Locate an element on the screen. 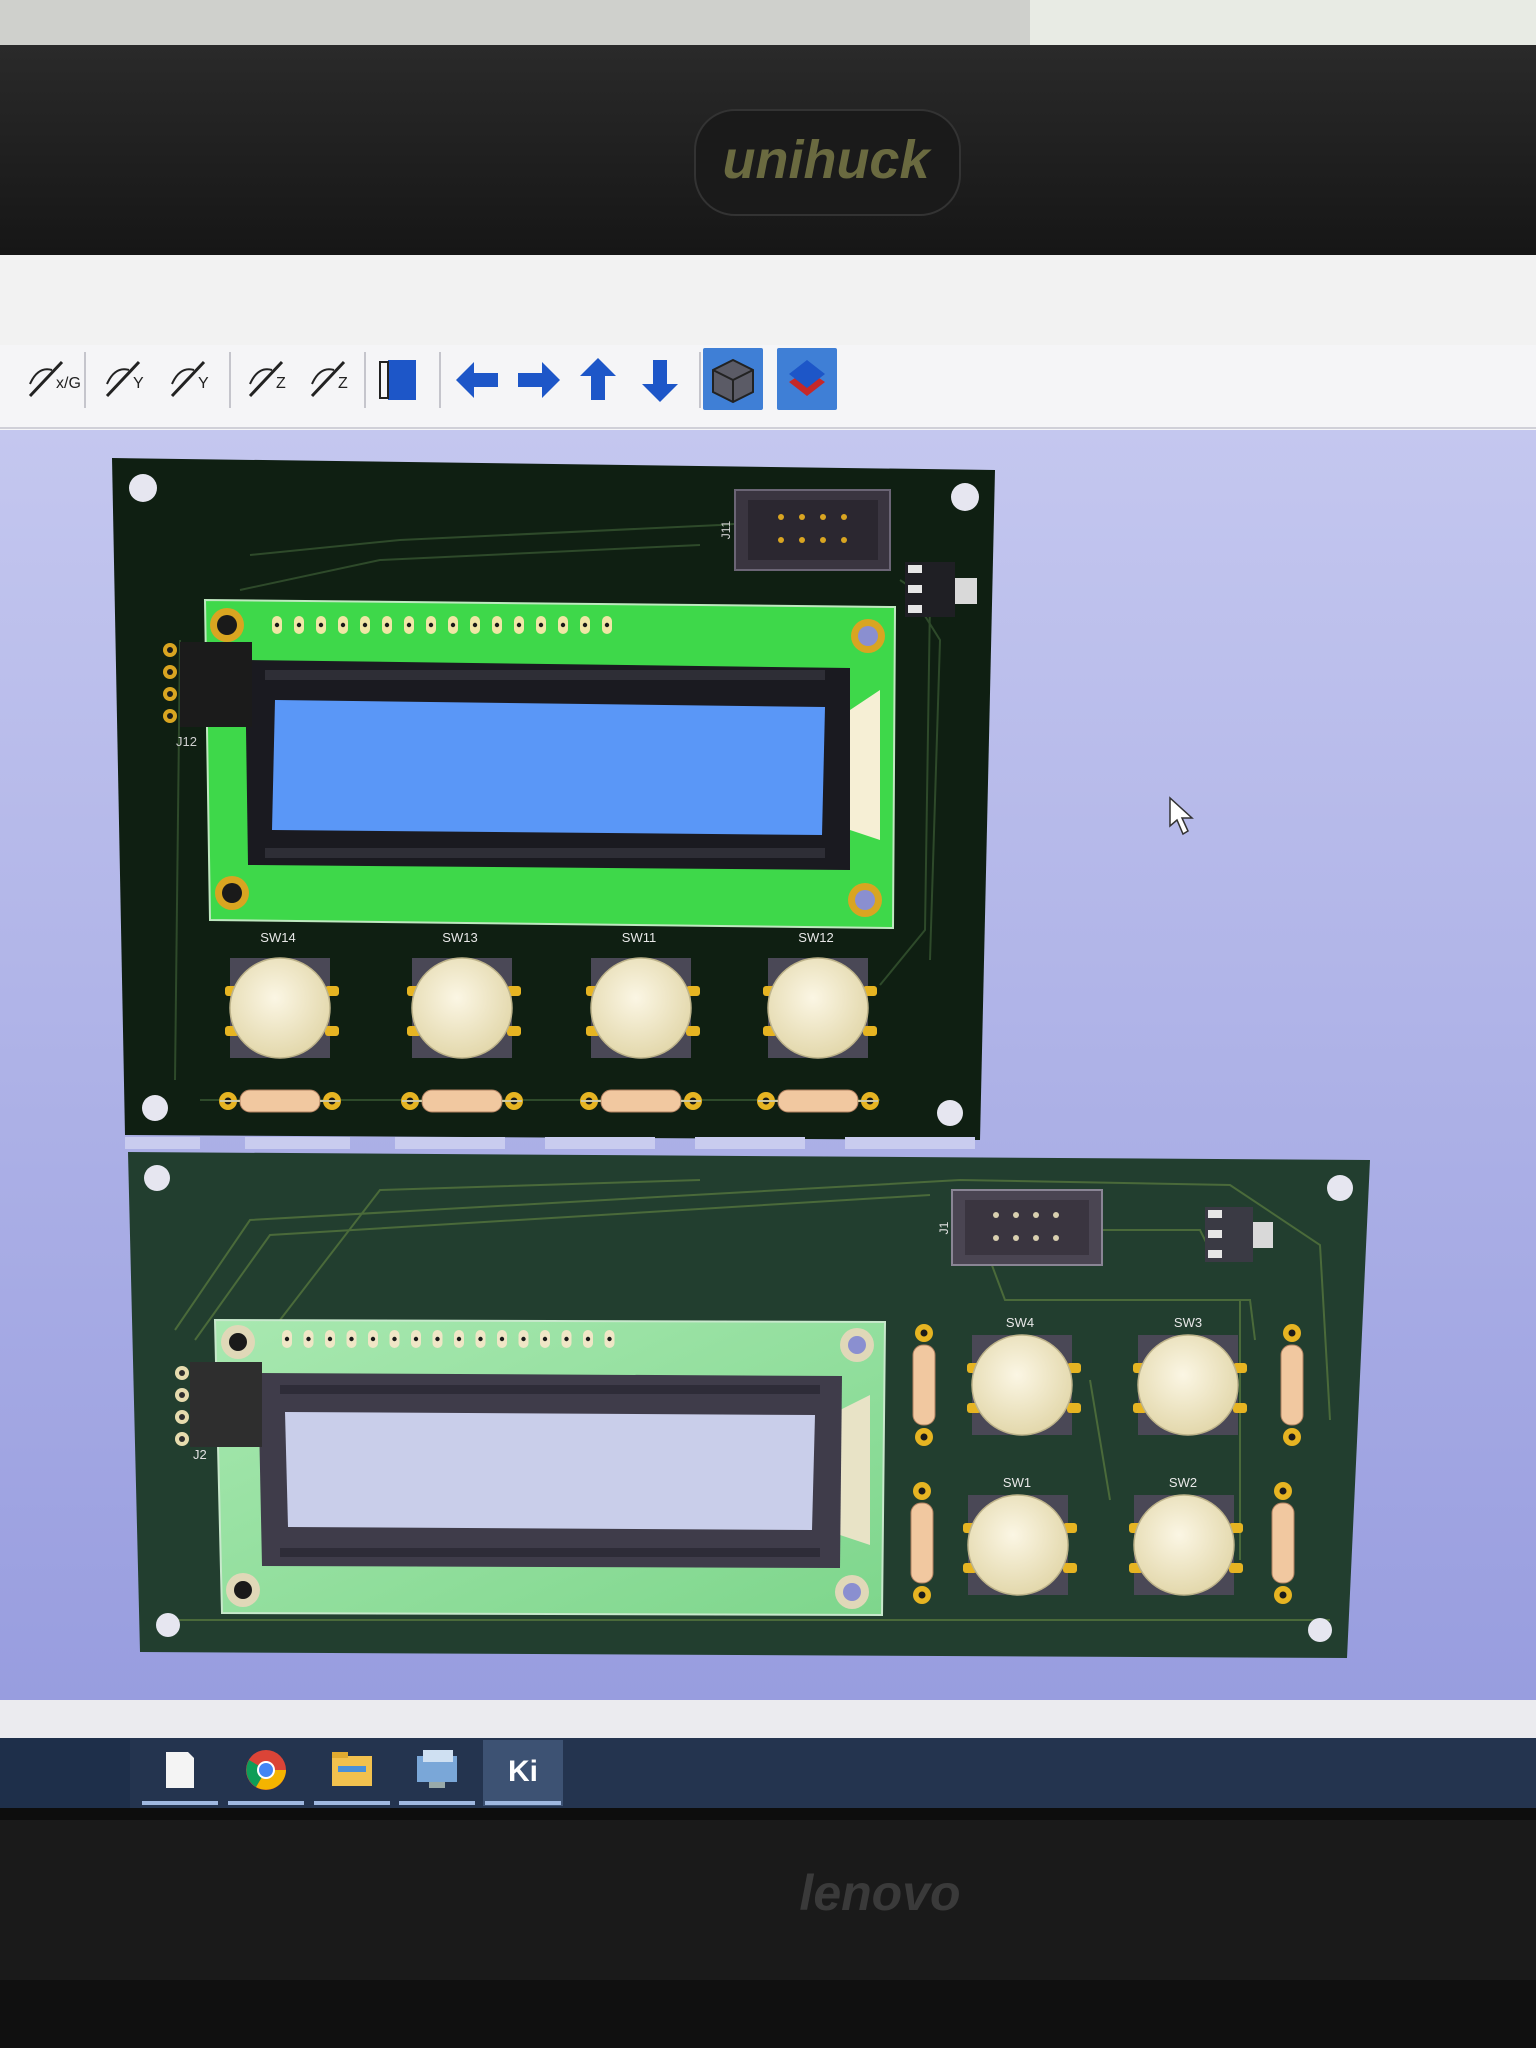 The height and width of the screenshot is (2048, 1536). kicad-label: Ki is located at coordinates (523, 1771).